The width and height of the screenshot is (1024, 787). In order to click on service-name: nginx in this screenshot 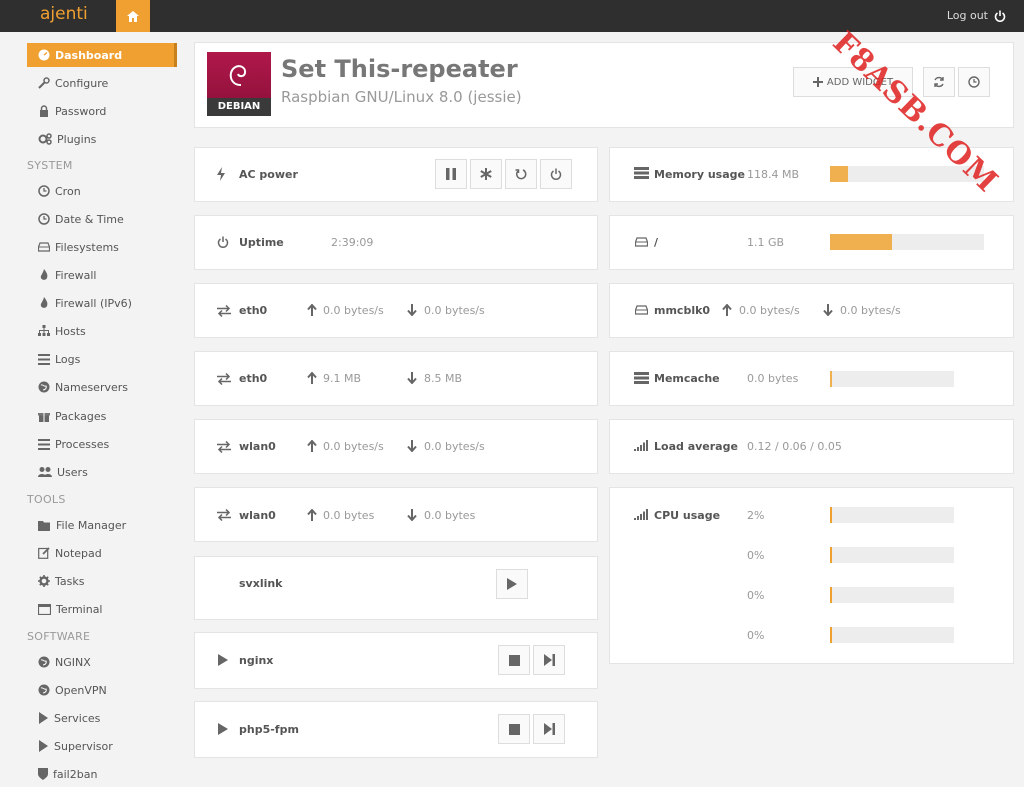, I will do `click(256, 660)`.